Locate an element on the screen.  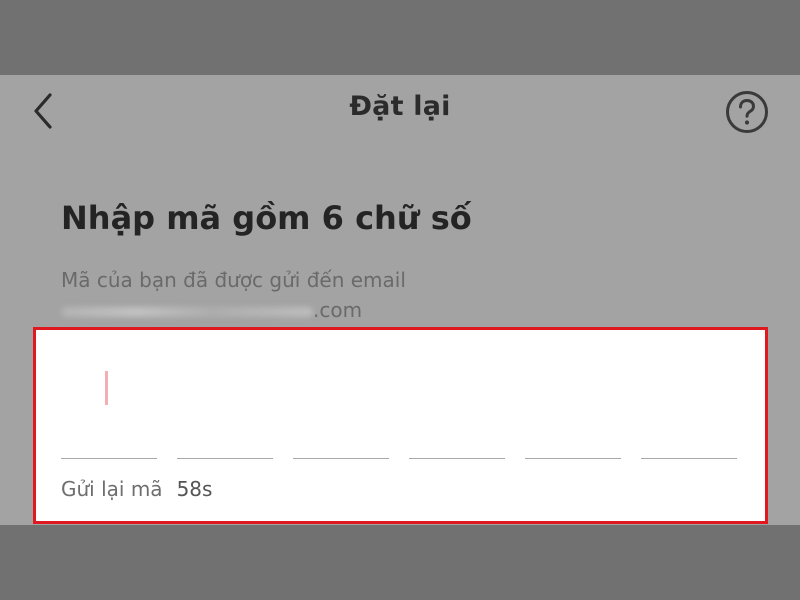
code-heading: Nhập mã gồm 6 chữ số is located at coordinates (266, 218).